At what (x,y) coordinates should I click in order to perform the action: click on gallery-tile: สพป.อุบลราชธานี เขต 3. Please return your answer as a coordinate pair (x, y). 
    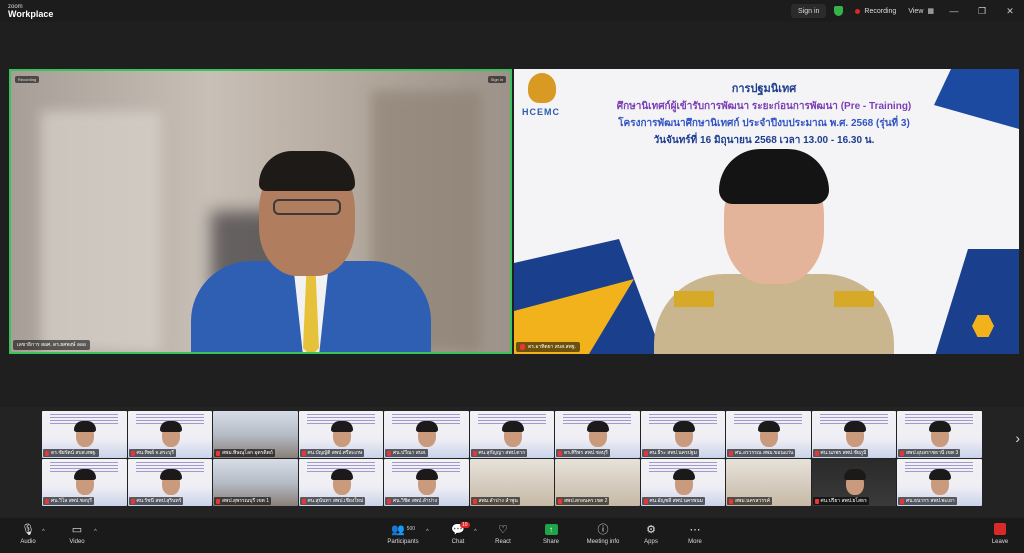
    Looking at the image, I should click on (939, 434).